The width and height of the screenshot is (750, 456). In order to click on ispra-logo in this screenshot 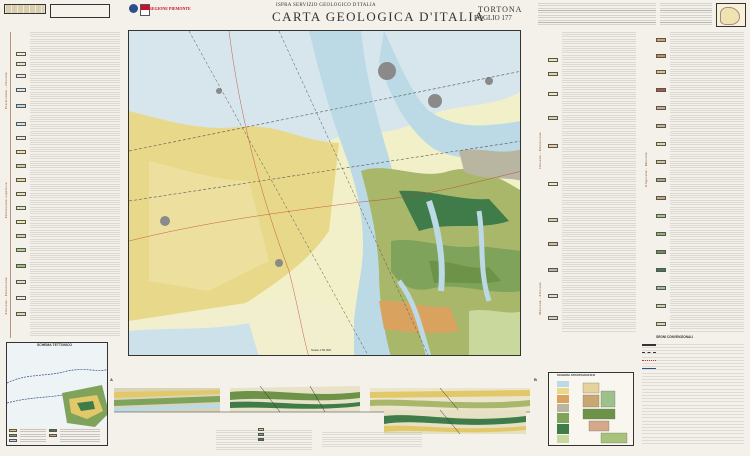, I will do `click(133, 8)`.